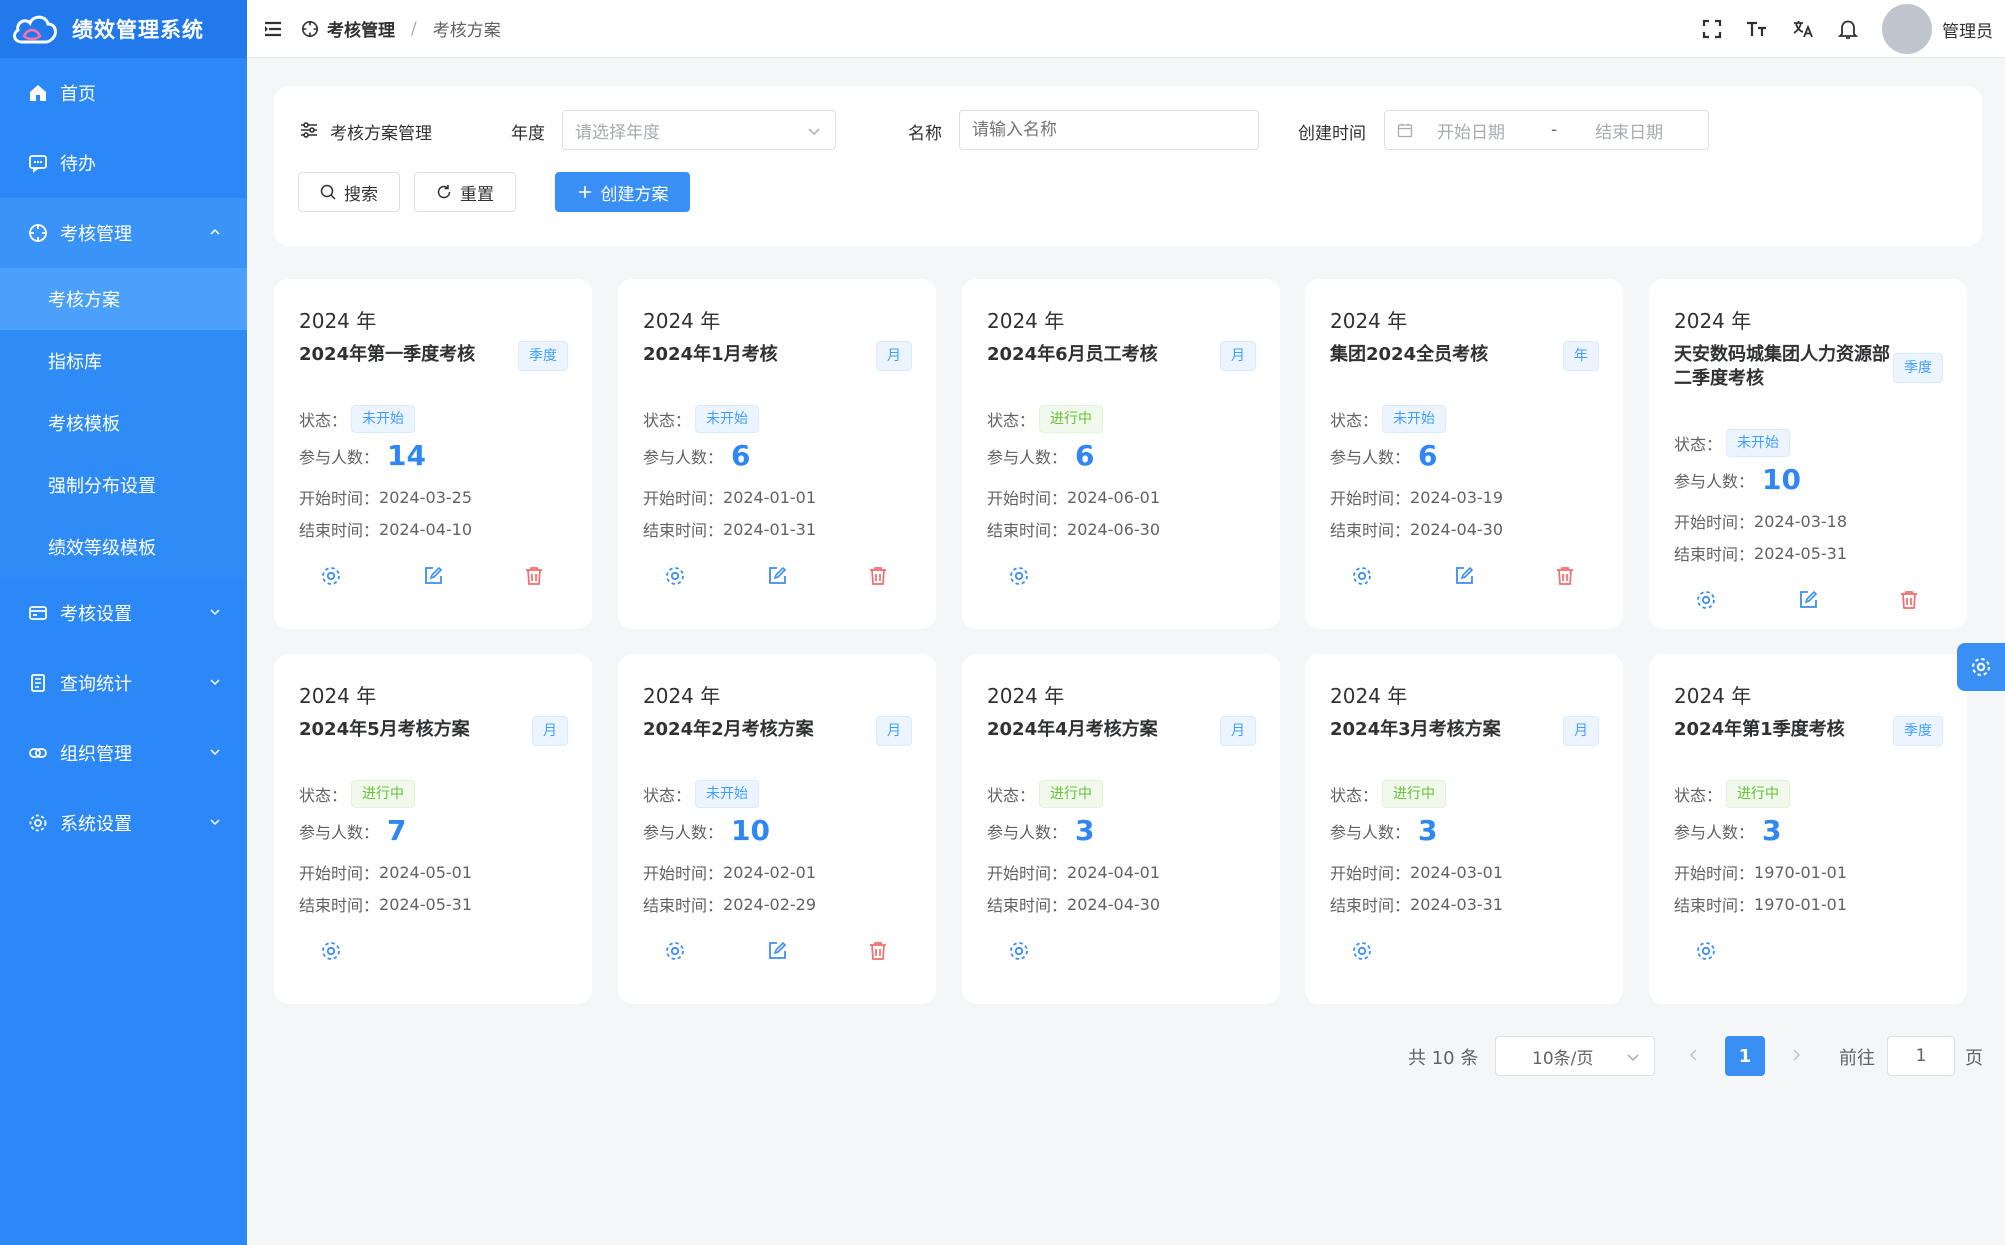 The width and height of the screenshot is (2005, 1245). I want to click on submenu-item-templates: 考核模板, so click(123, 423).